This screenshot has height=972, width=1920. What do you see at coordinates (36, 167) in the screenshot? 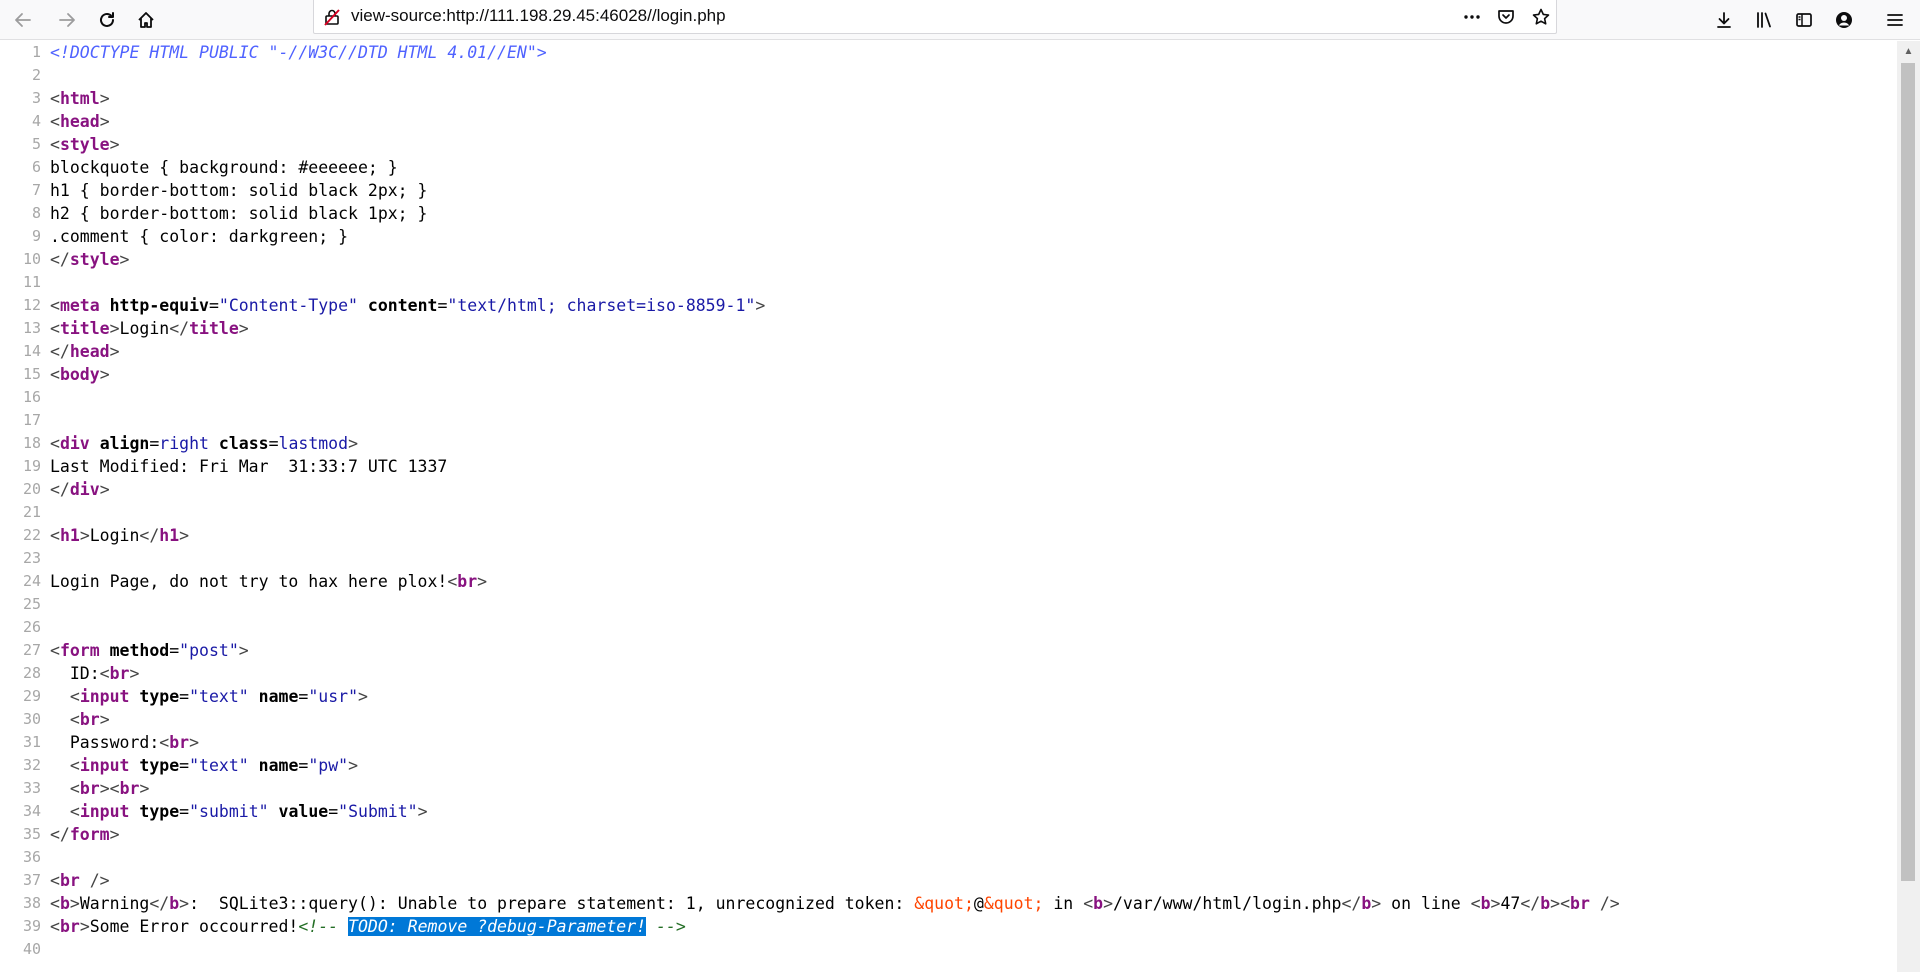
I see `line-number: 6` at bounding box center [36, 167].